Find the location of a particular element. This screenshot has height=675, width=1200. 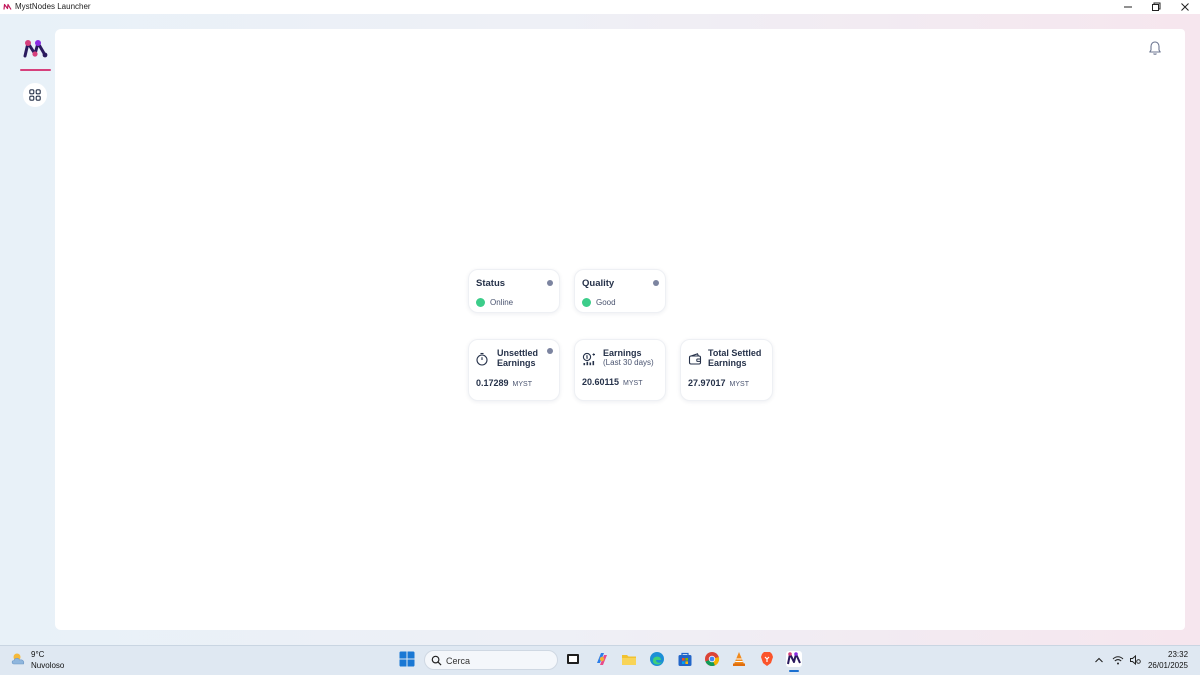

sidebar-item-dashboard is located at coordinates (35, 95).